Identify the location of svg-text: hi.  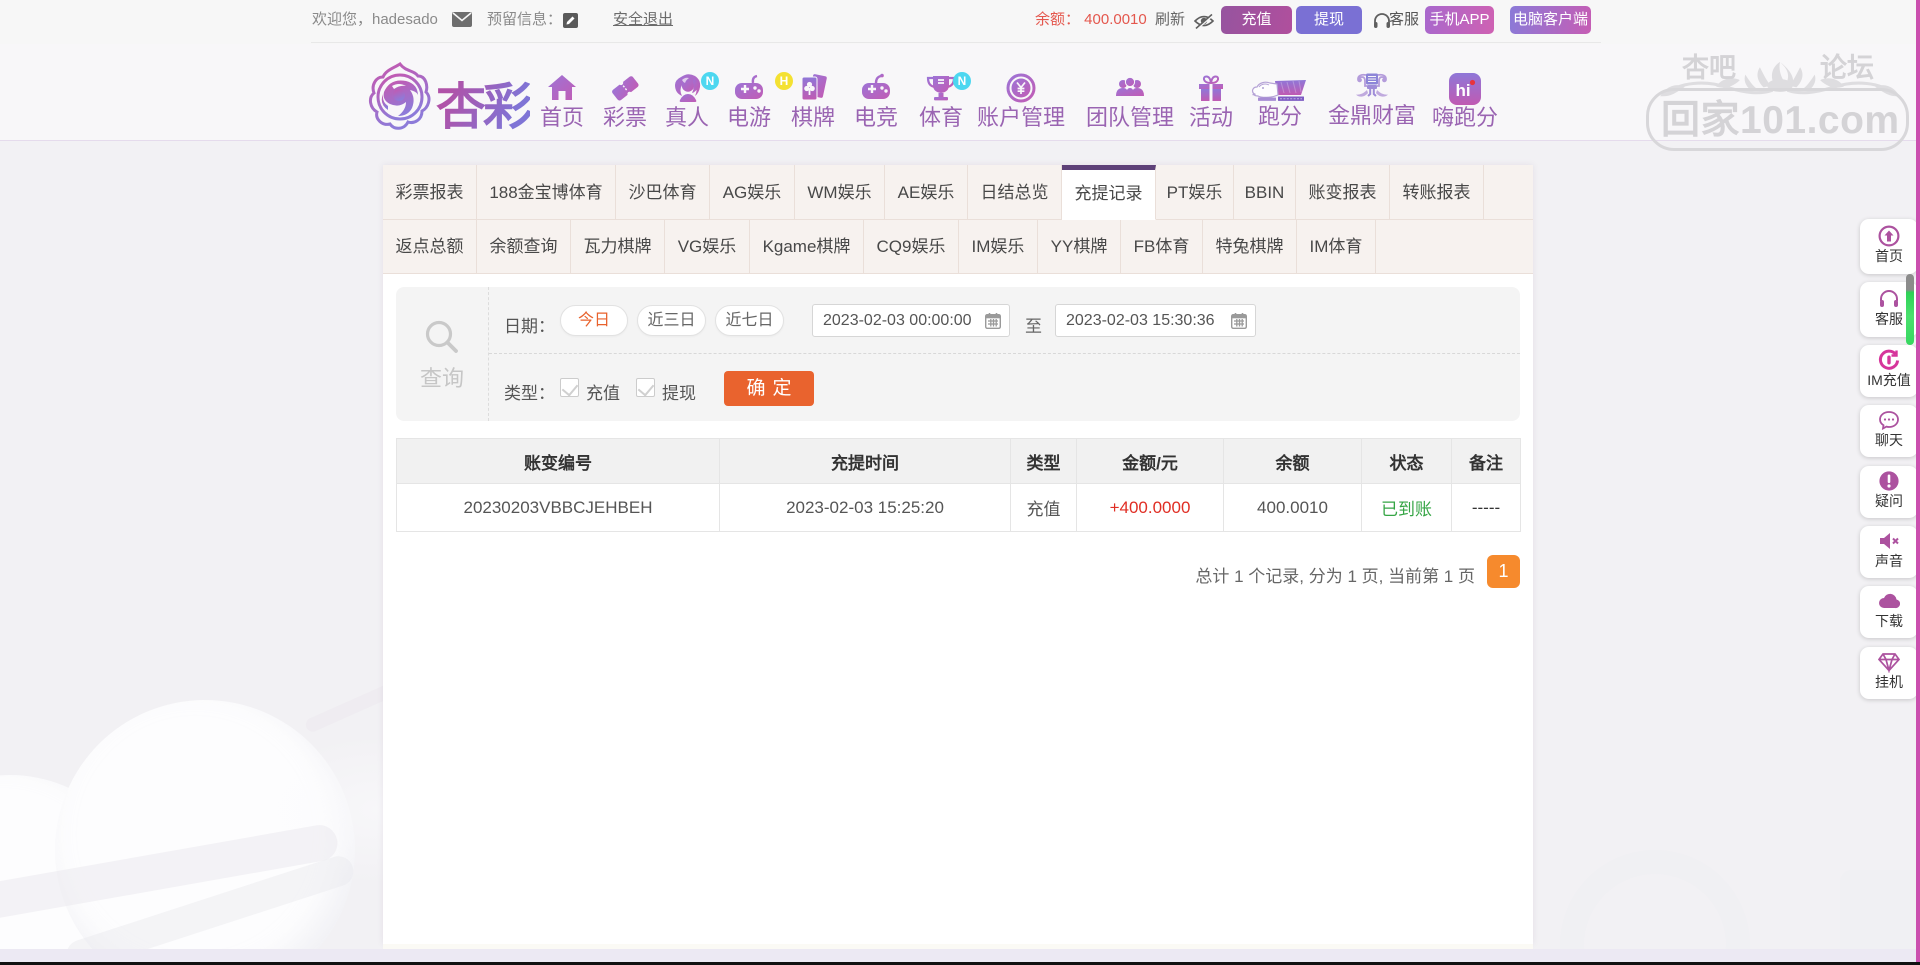
(1462, 90).